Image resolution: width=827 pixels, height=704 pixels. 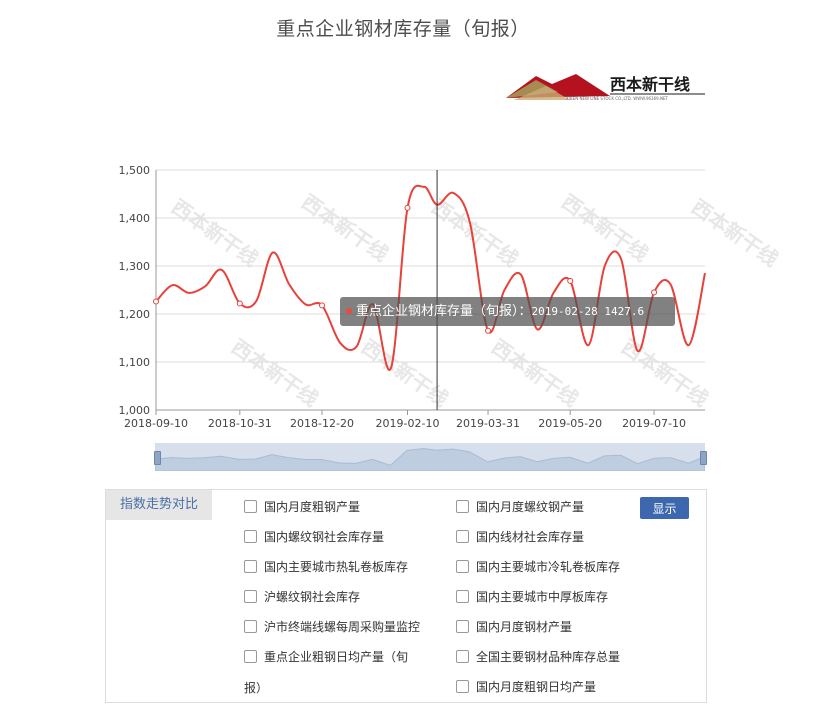 I want to click on x-tick-label: 2018-12-20, so click(x=322, y=423).